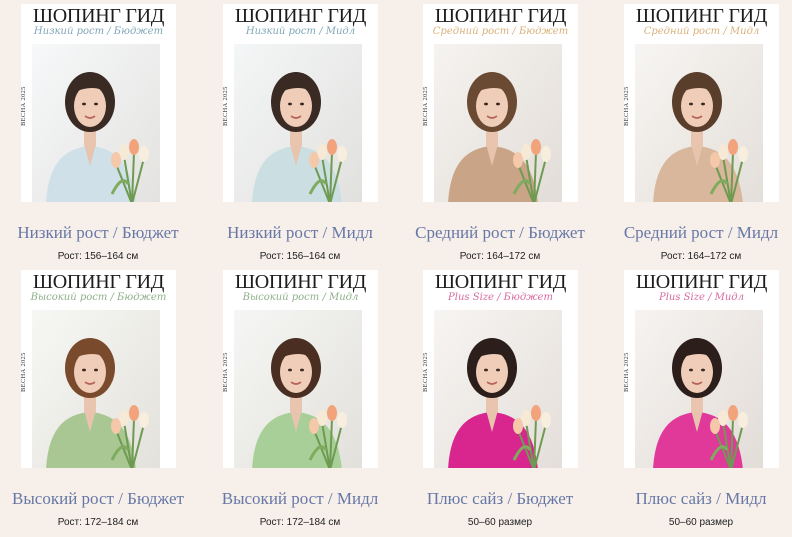  Describe the element at coordinates (697, 233) in the screenshot. I see `card-title: Средний рост / Мидл` at that location.